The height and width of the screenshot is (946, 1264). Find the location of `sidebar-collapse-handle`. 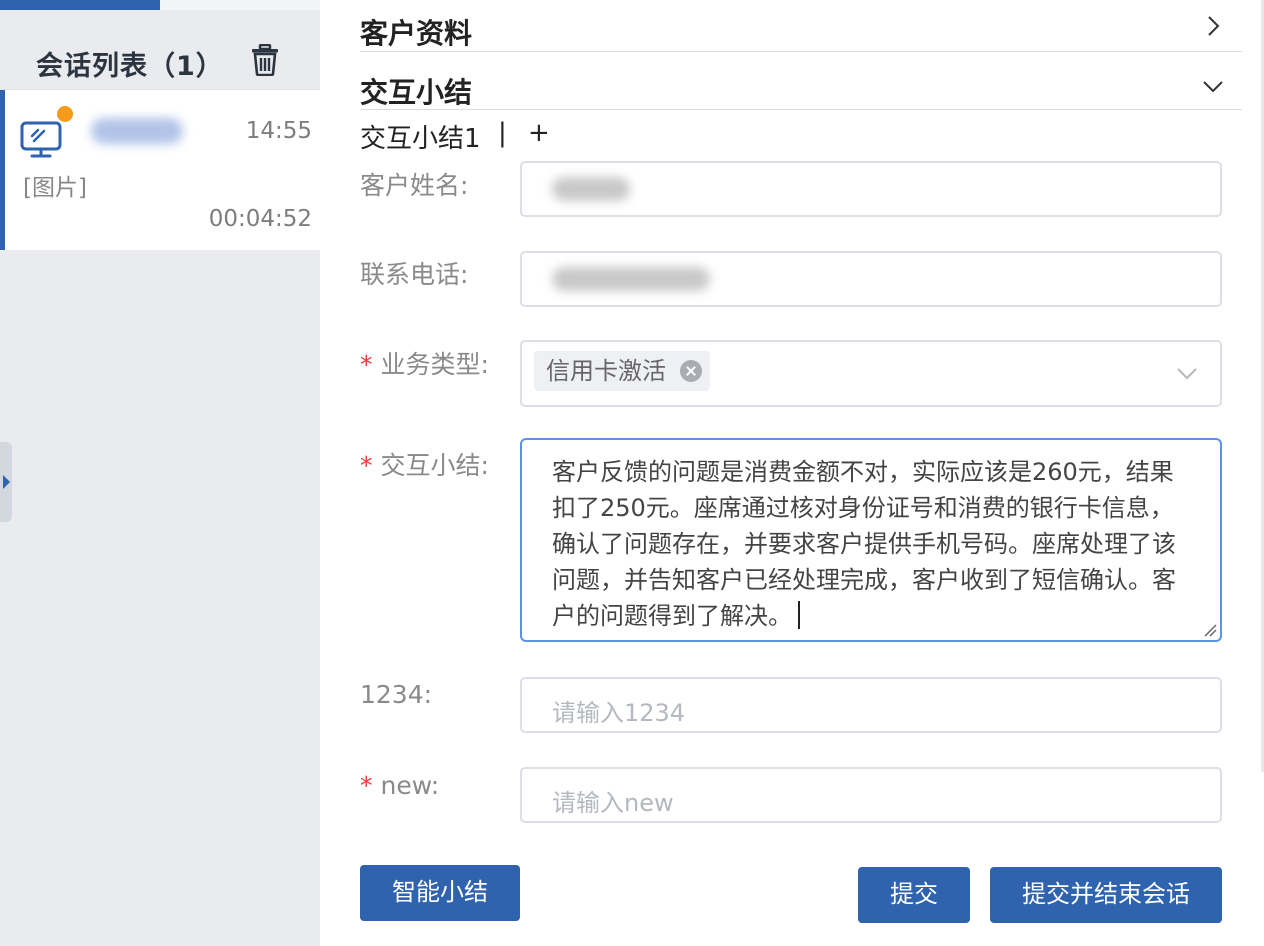

sidebar-collapse-handle is located at coordinates (6, 482).